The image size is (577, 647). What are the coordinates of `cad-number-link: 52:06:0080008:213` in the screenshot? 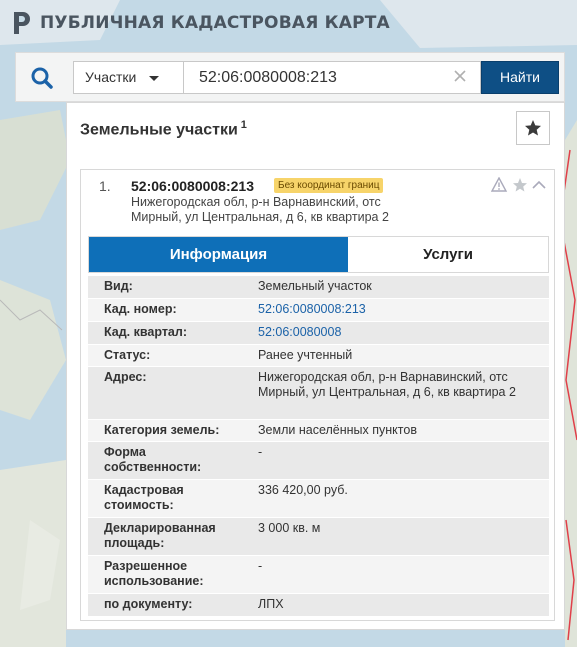 It's located at (400, 309).